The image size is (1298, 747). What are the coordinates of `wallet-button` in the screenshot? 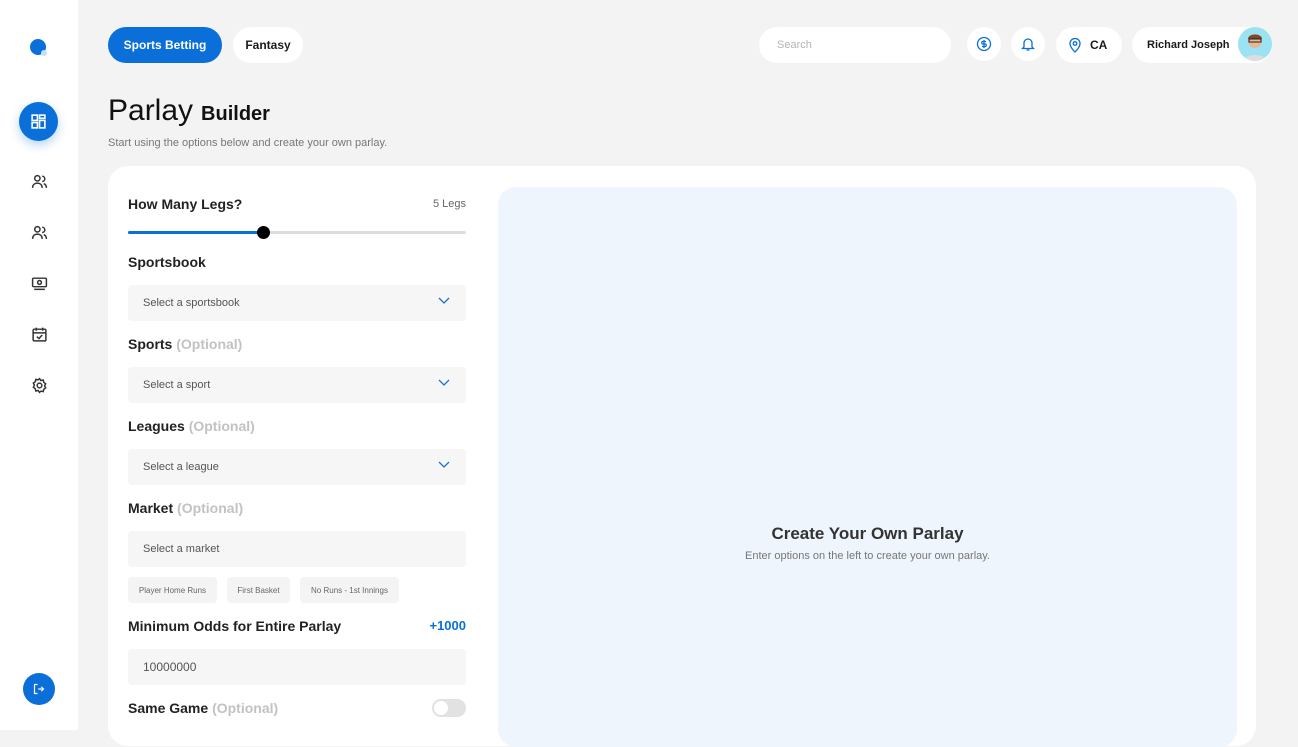 It's located at (984, 44).